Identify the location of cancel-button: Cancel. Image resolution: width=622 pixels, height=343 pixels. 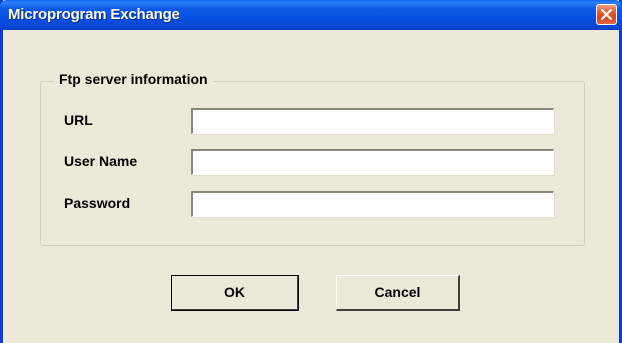
(398, 293).